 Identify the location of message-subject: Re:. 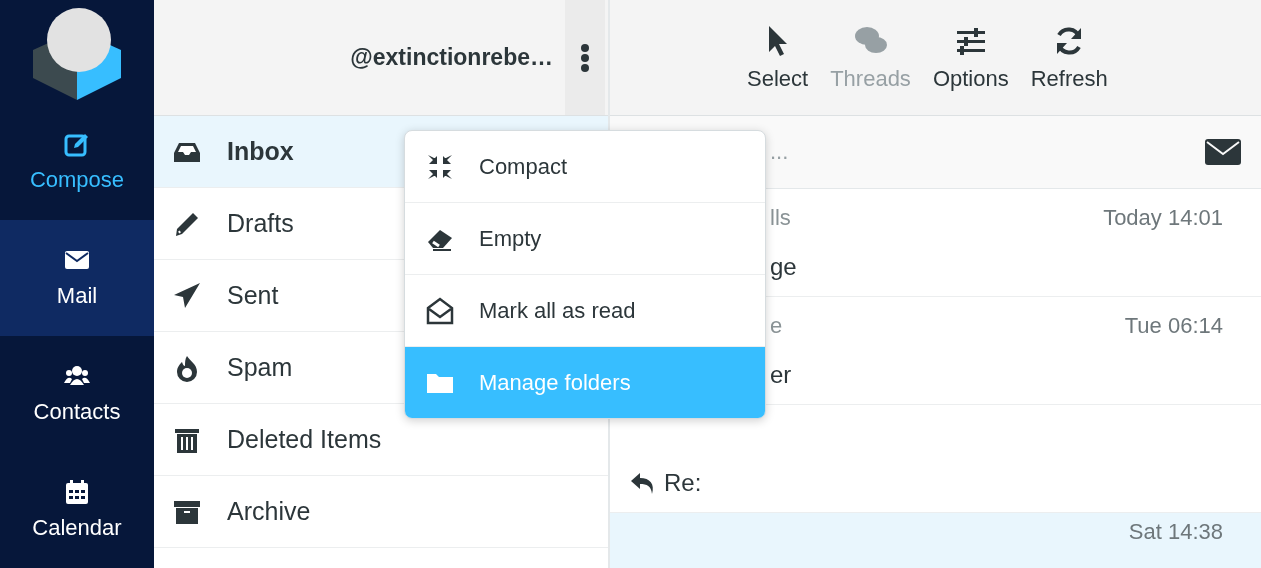
(683, 482).